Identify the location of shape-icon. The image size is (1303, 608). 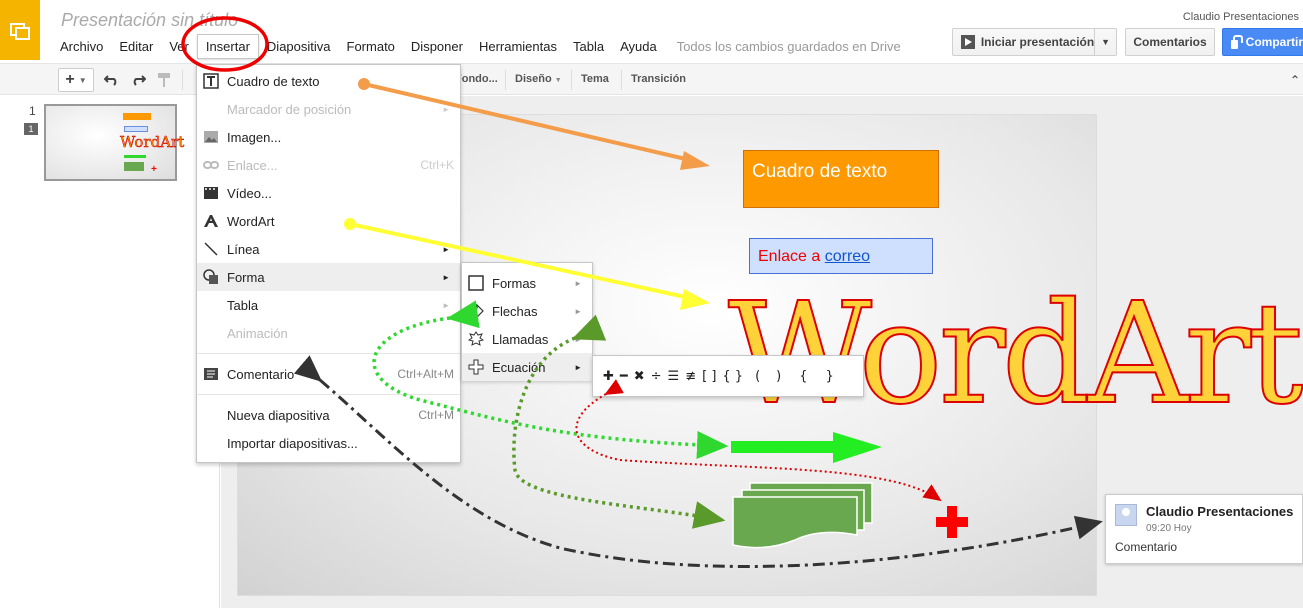
(211, 277).